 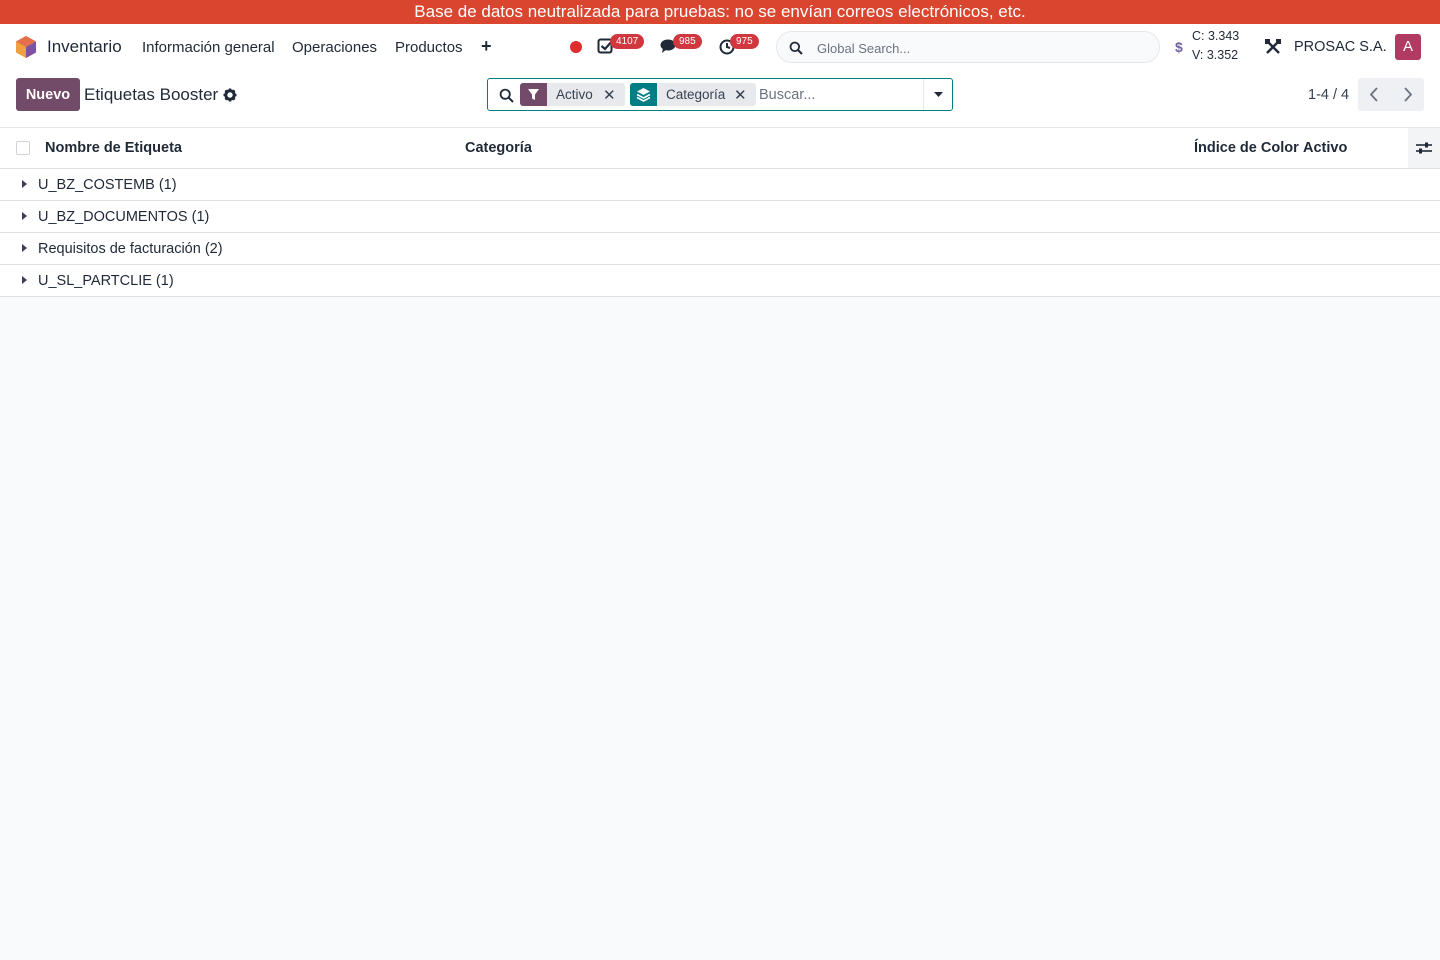 I want to click on gear-icon, so click(x=230, y=95).